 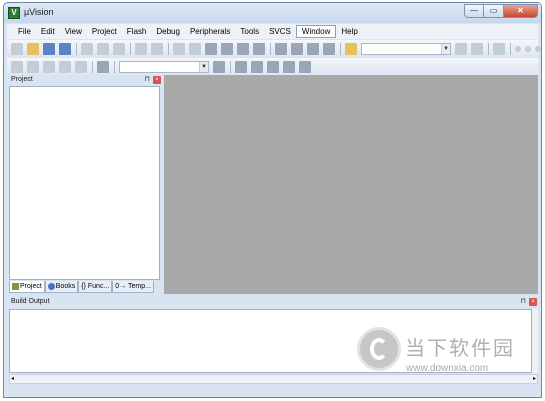 I want to click on menu-window: Window, so click(x=316, y=31).